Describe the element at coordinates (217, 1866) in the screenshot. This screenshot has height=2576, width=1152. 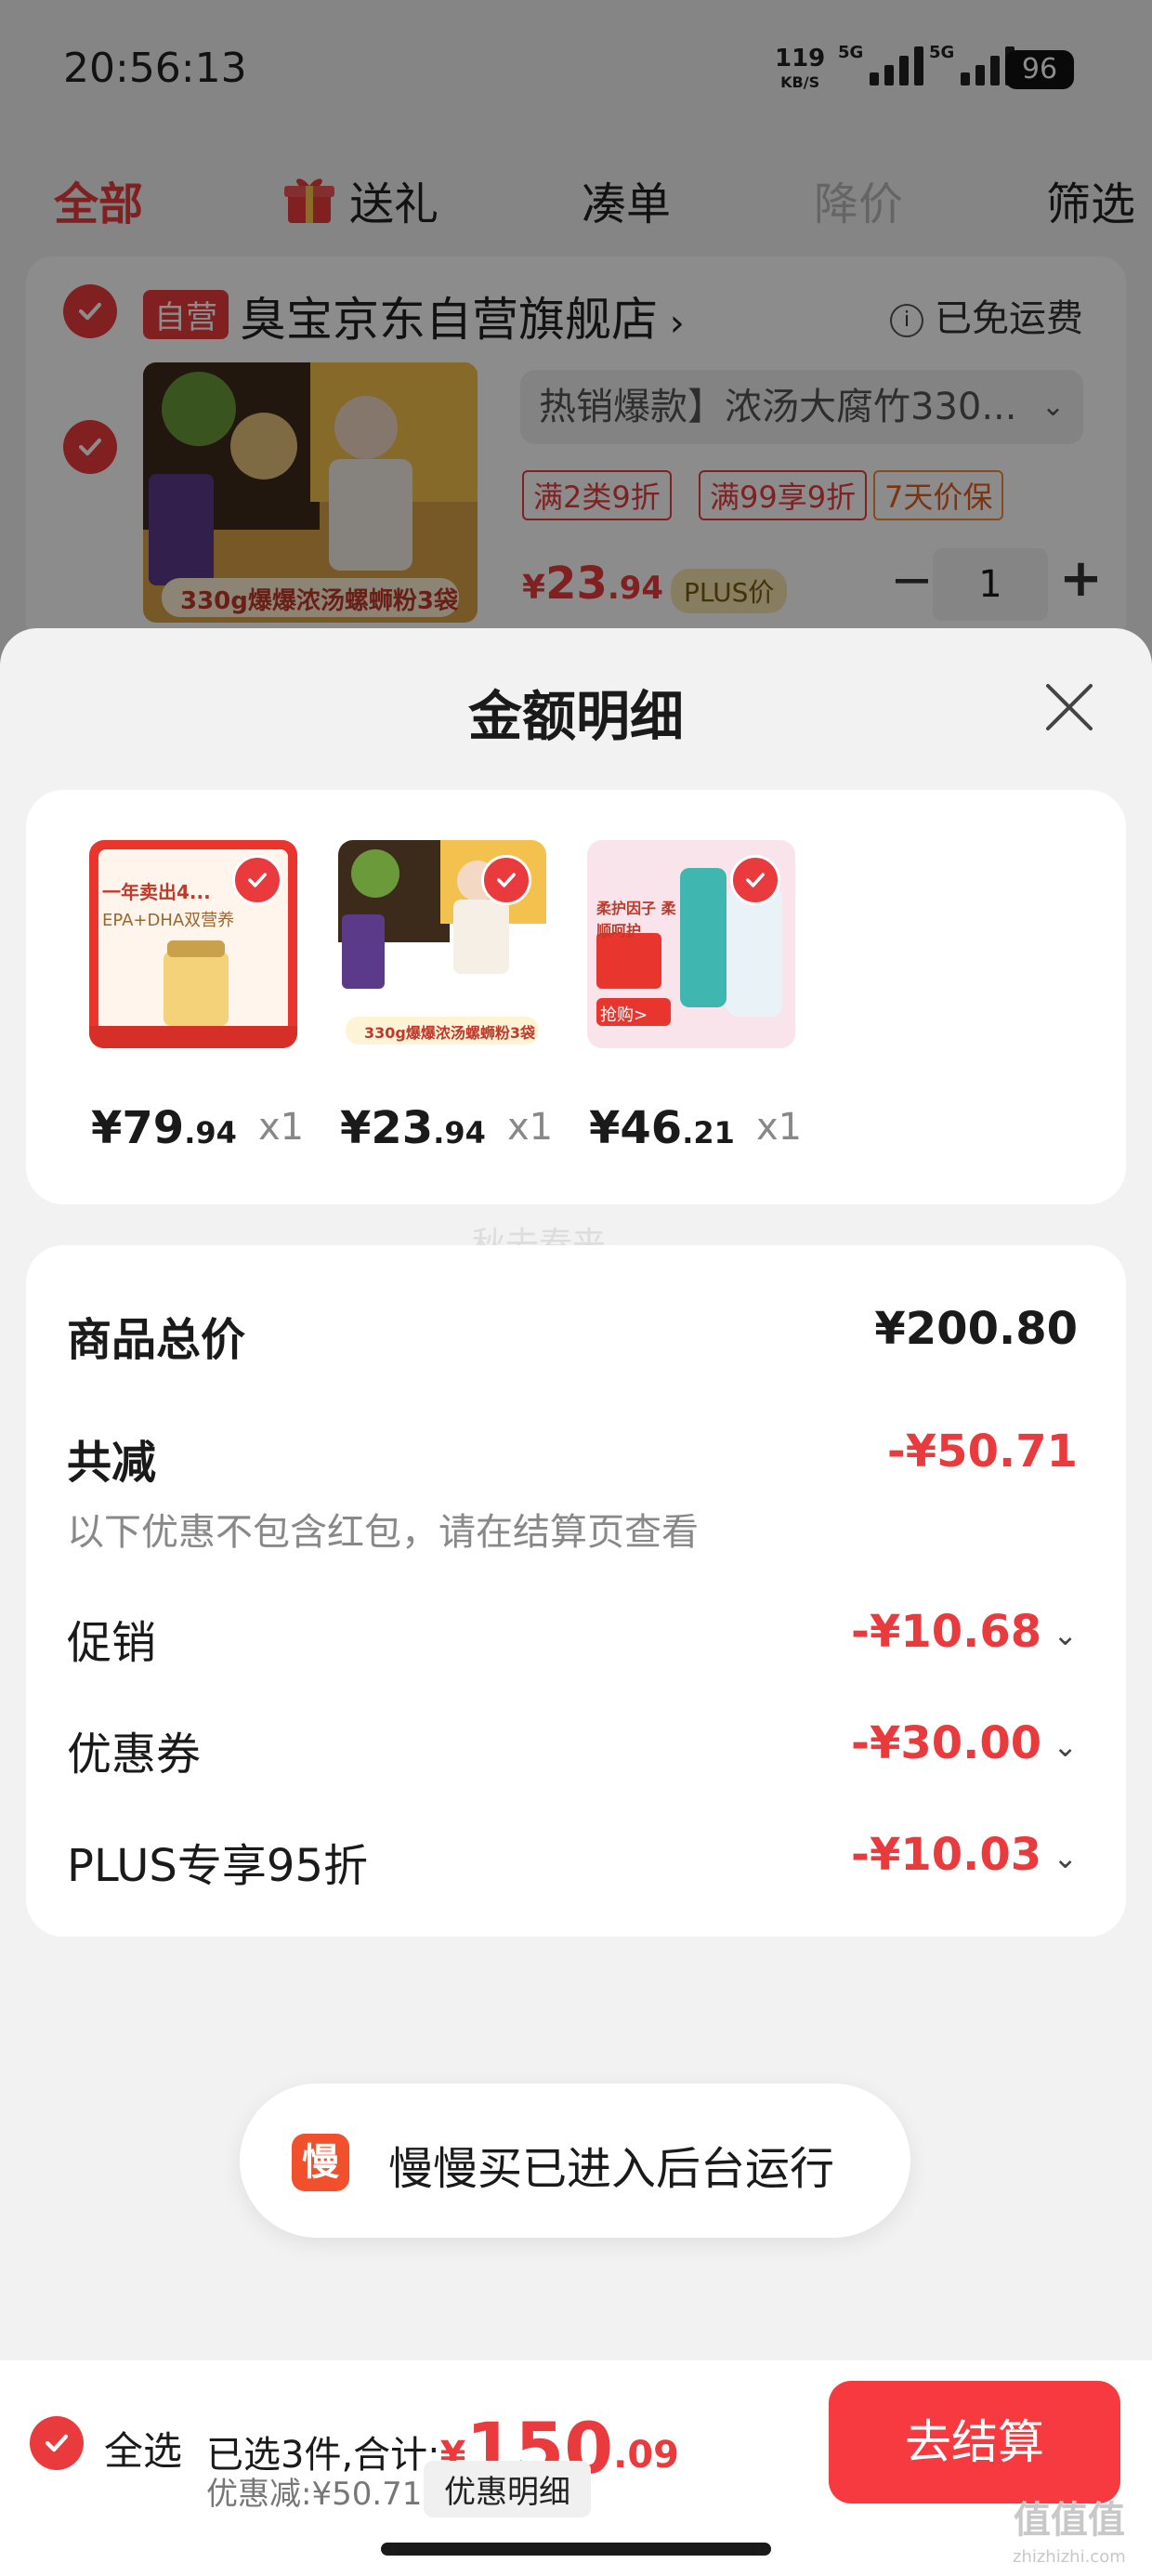
I see `plus-discount-label: PLUS专享95折` at that location.